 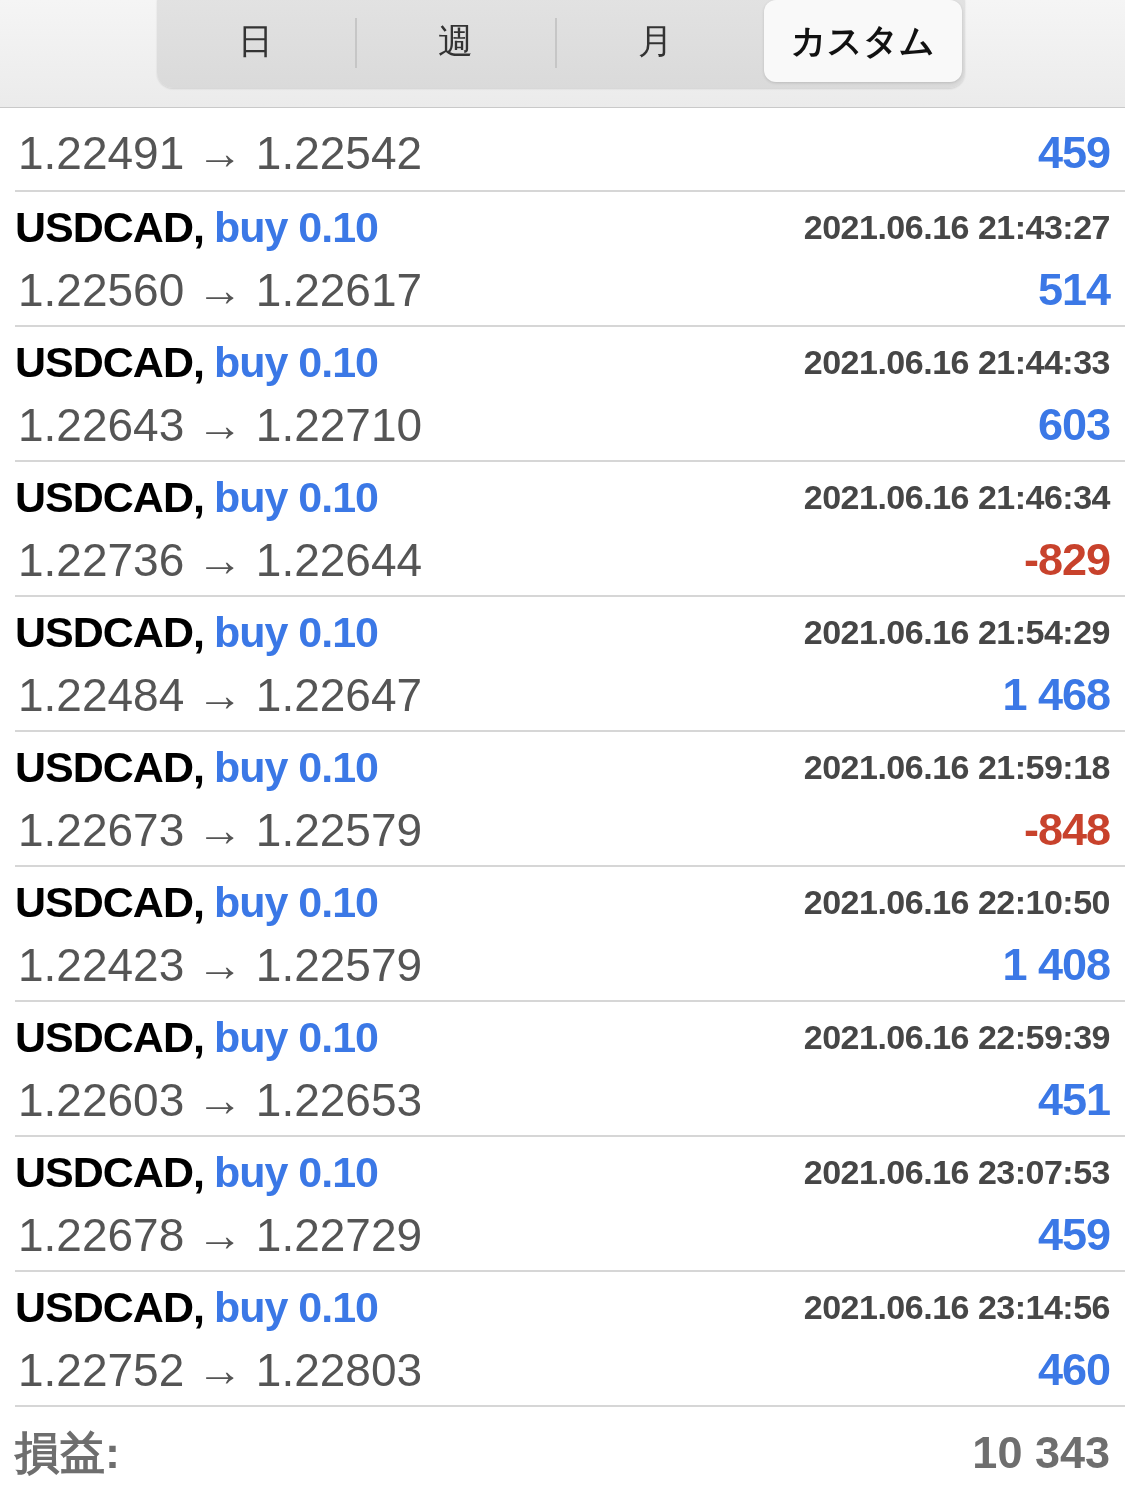 What do you see at coordinates (956, 767) in the screenshot?
I see `time-text: 2021.06.16 21:59:18` at bounding box center [956, 767].